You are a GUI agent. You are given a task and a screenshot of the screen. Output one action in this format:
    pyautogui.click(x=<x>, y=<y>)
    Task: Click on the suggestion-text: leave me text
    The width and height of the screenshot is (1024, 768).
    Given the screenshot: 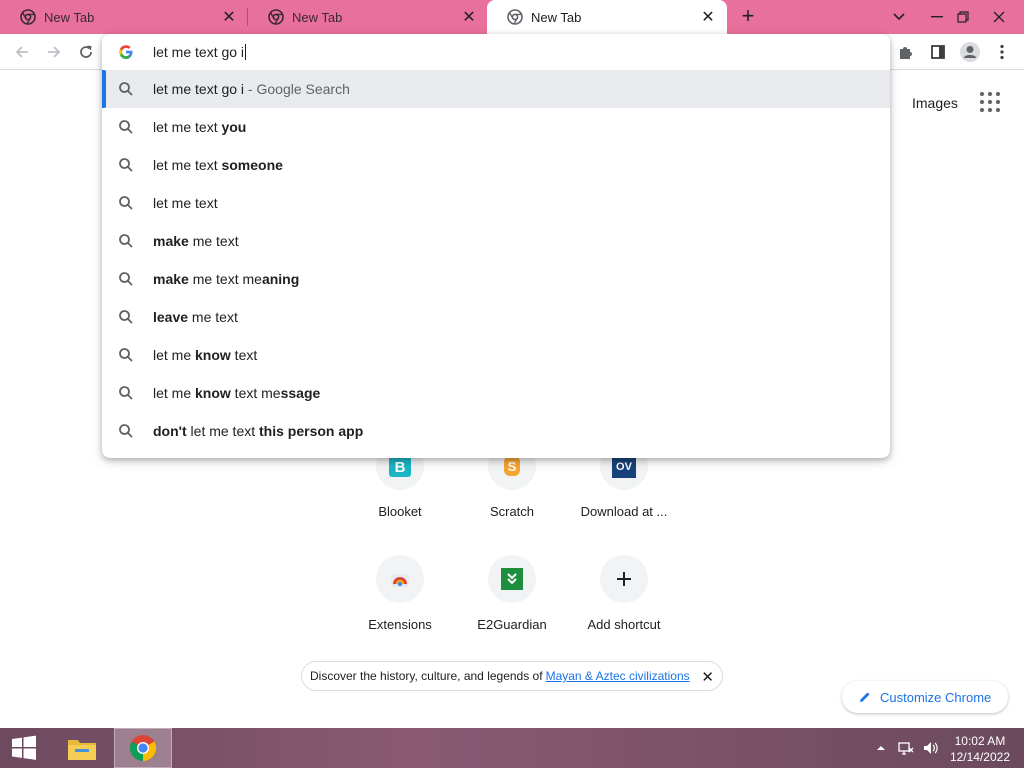 What is the action you would take?
    pyautogui.click(x=195, y=317)
    